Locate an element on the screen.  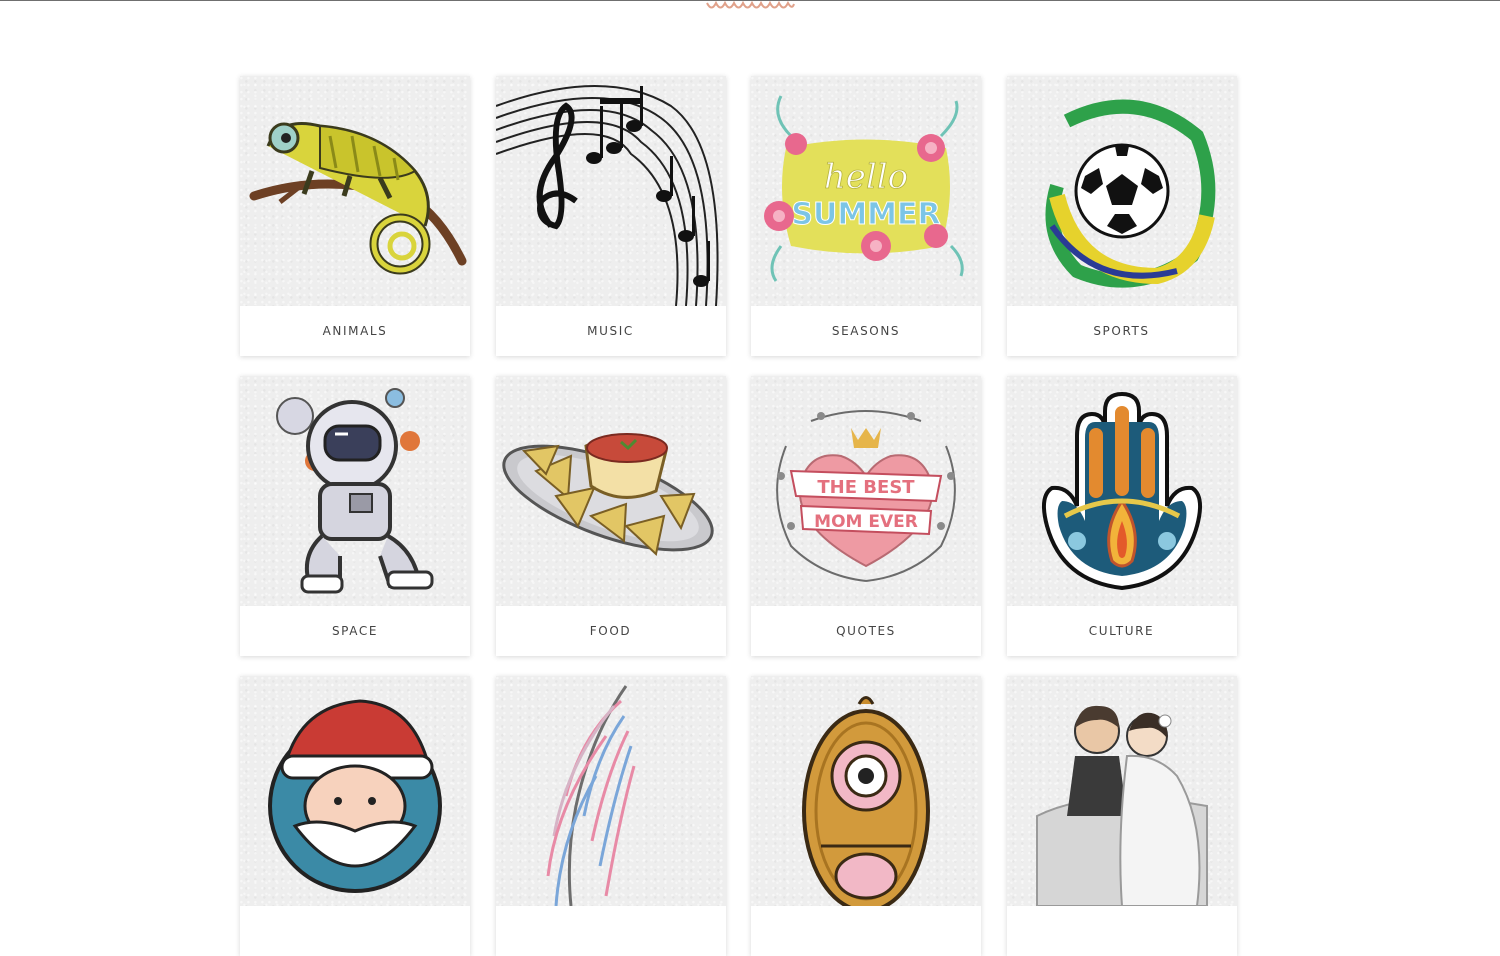
category-label: CULTURE is located at coordinates (1122, 631).